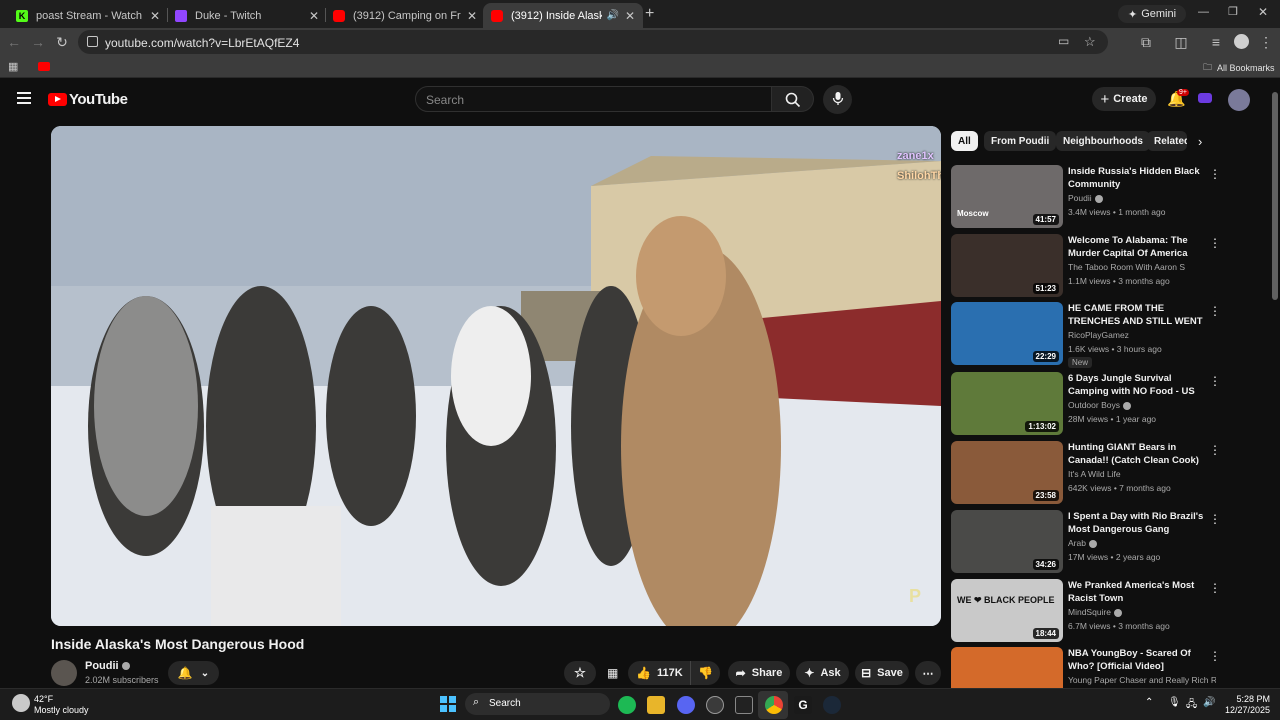 This screenshot has height=720, width=1280. Describe the element at coordinates (656, 705) in the screenshot. I see `file-explorer-icon` at that location.